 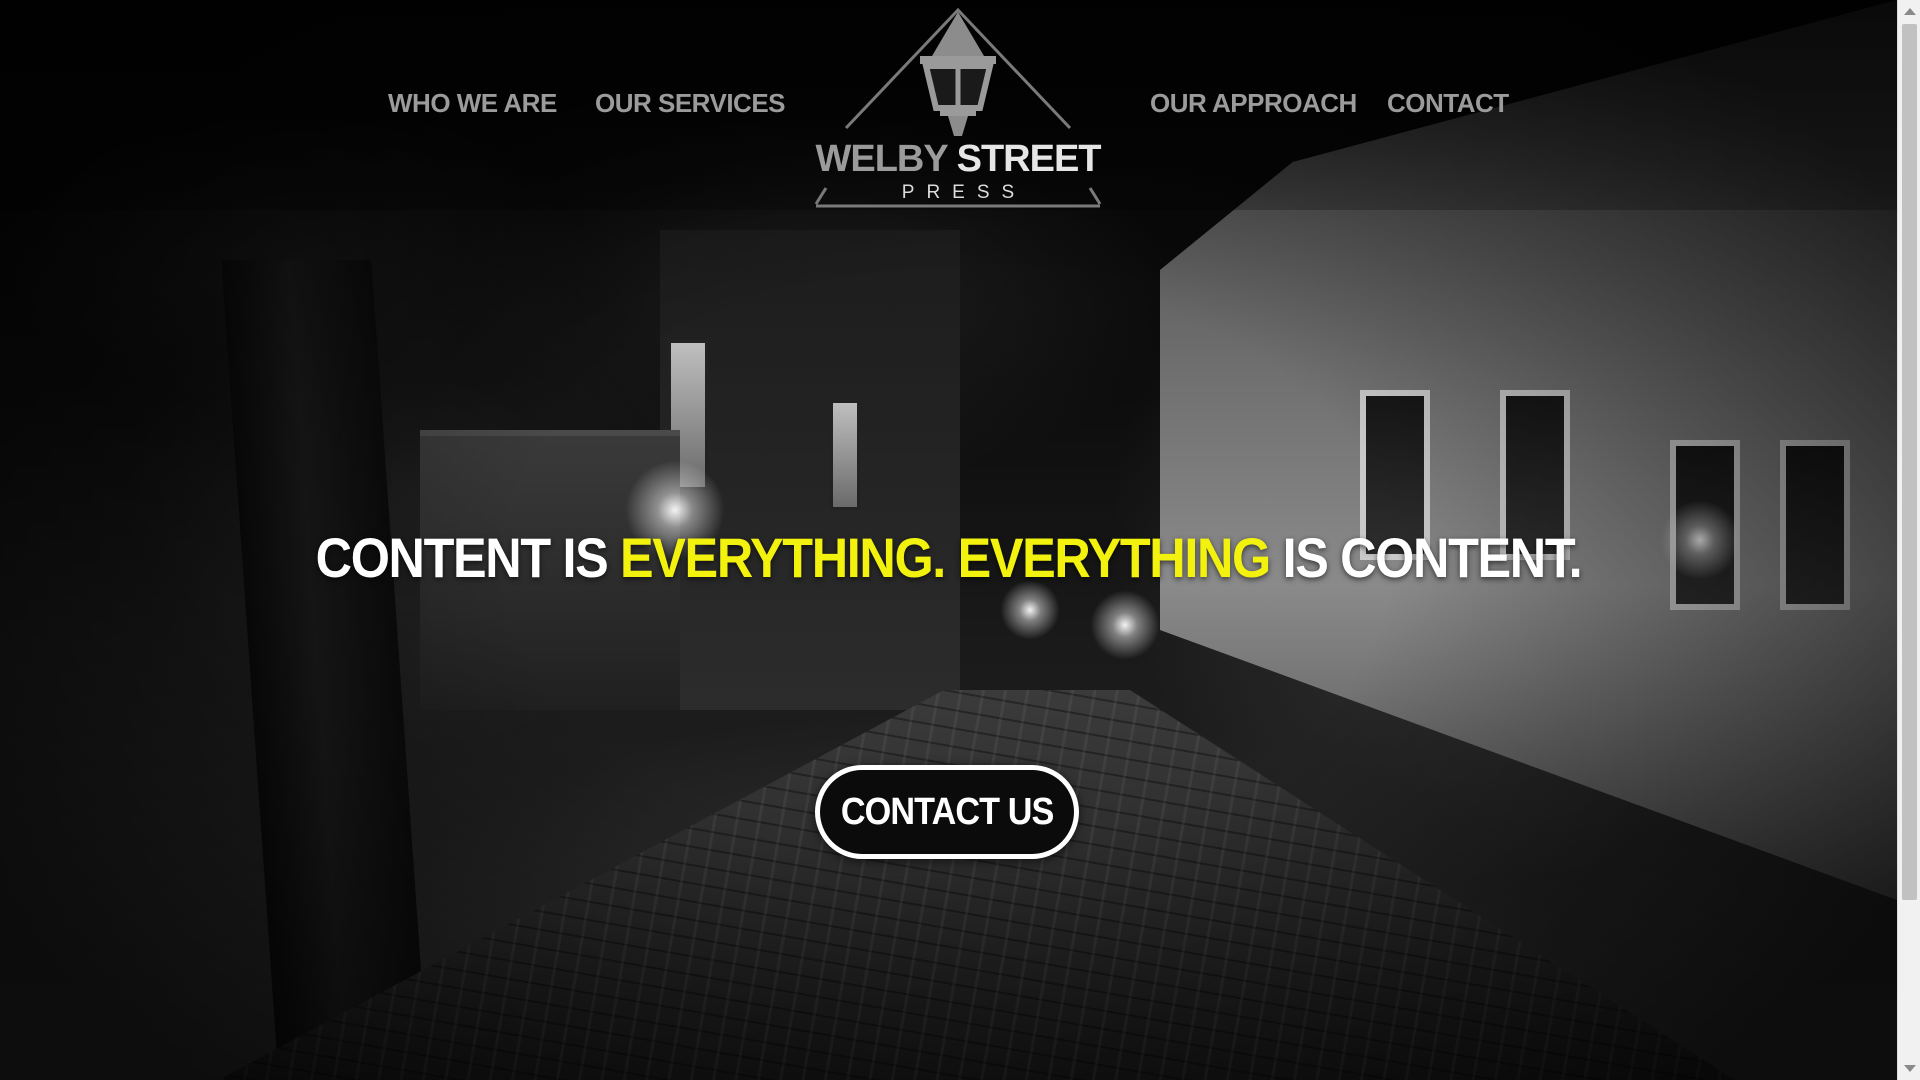 I want to click on logo-subtitle: PRESS, so click(x=964, y=192).